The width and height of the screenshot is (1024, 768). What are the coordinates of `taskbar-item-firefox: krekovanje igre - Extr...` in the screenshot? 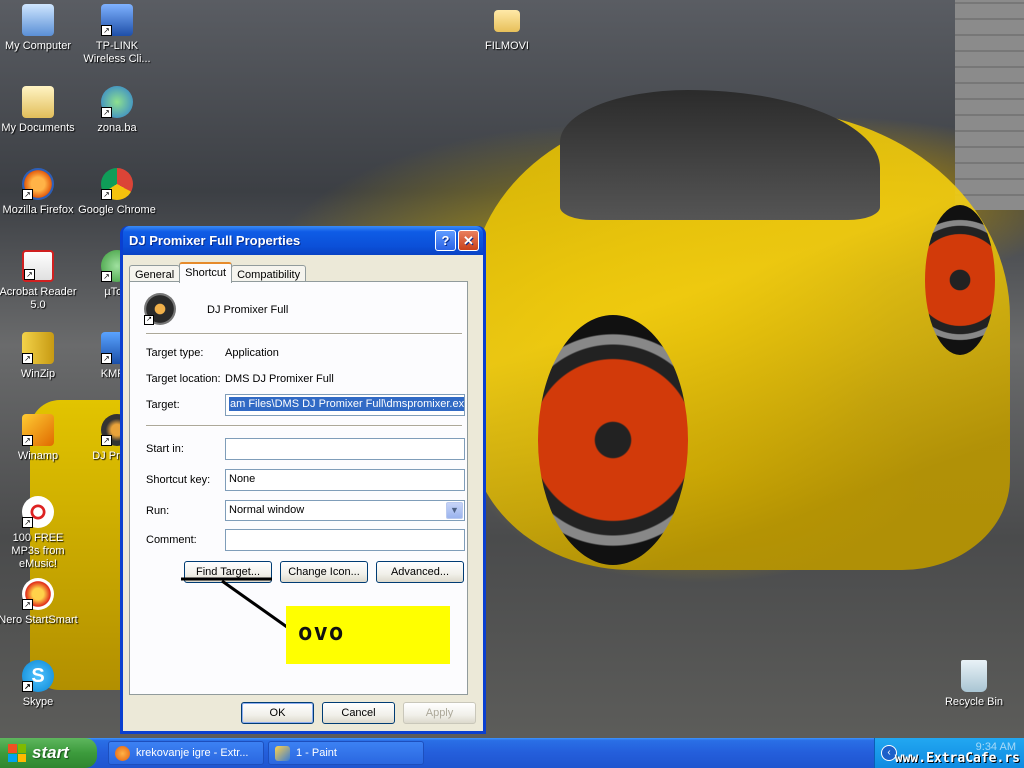 It's located at (186, 753).